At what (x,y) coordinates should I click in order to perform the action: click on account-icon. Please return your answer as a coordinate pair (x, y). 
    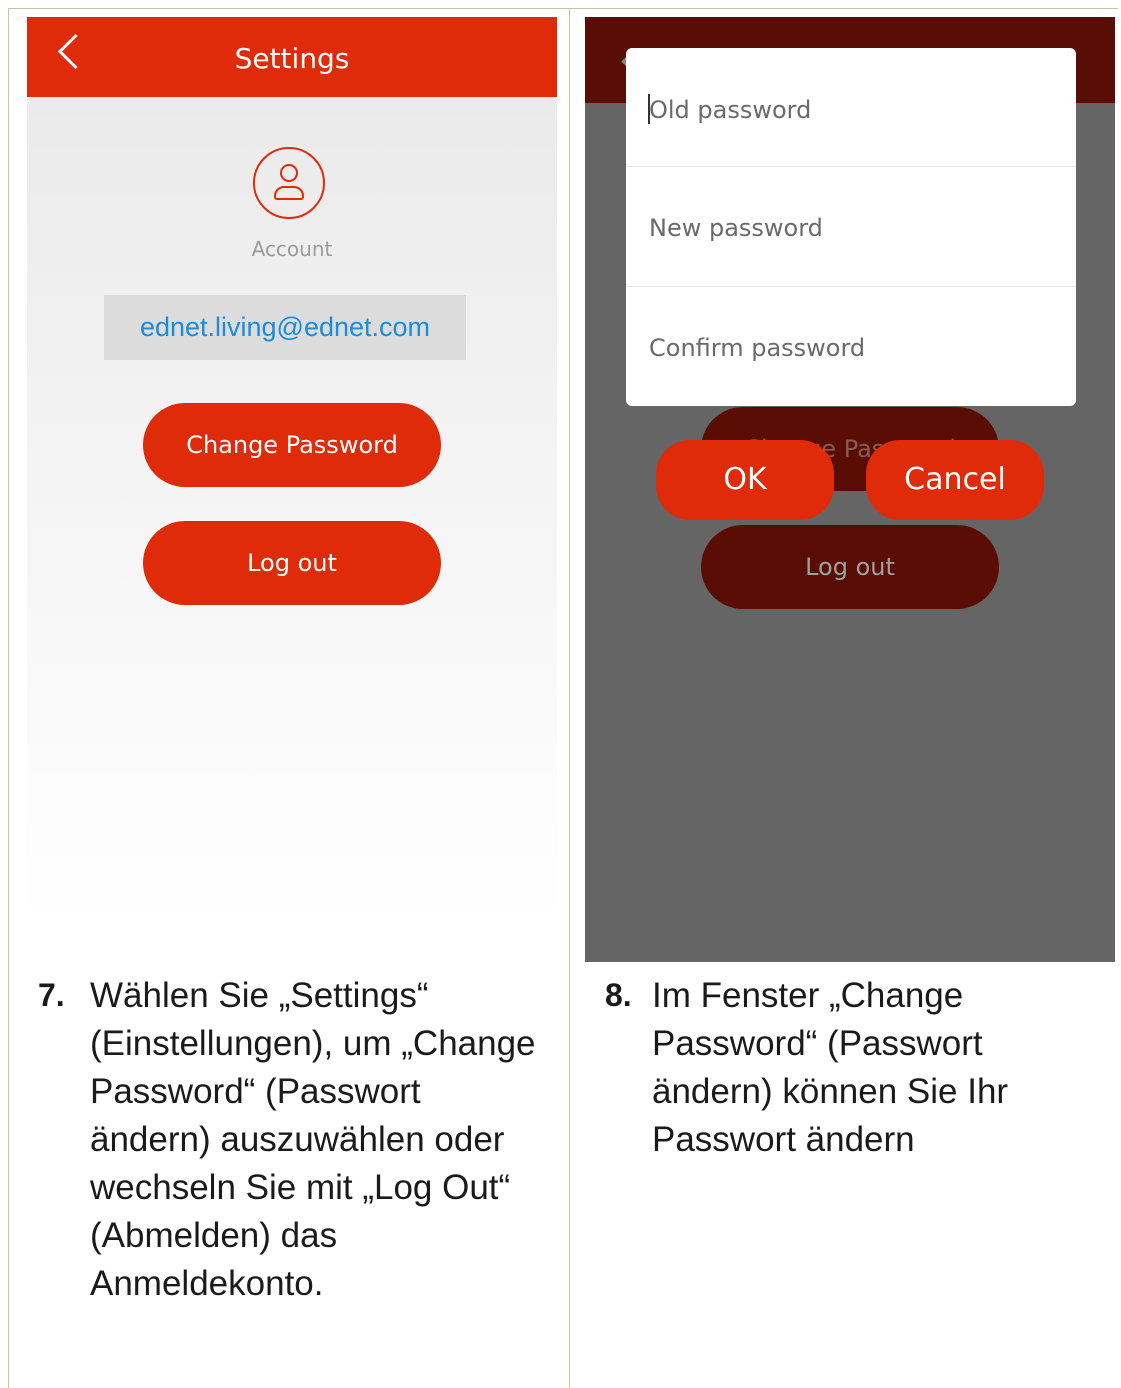
    Looking at the image, I should click on (289, 183).